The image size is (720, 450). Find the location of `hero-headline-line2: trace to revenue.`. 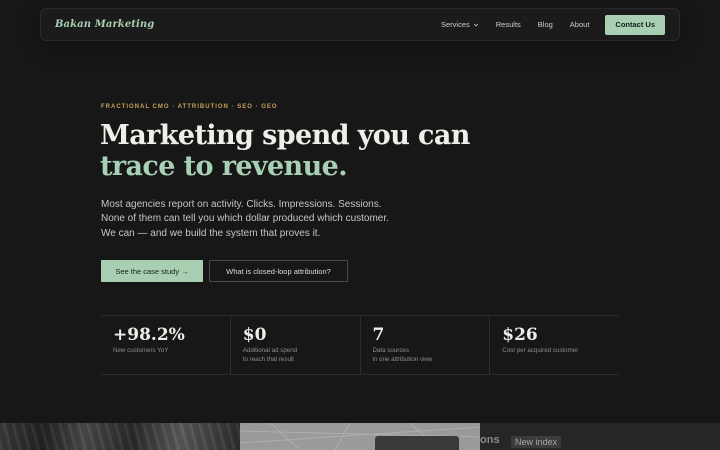

hero-headline-line2: trace to revenue. is located at coordinates (224, 166).